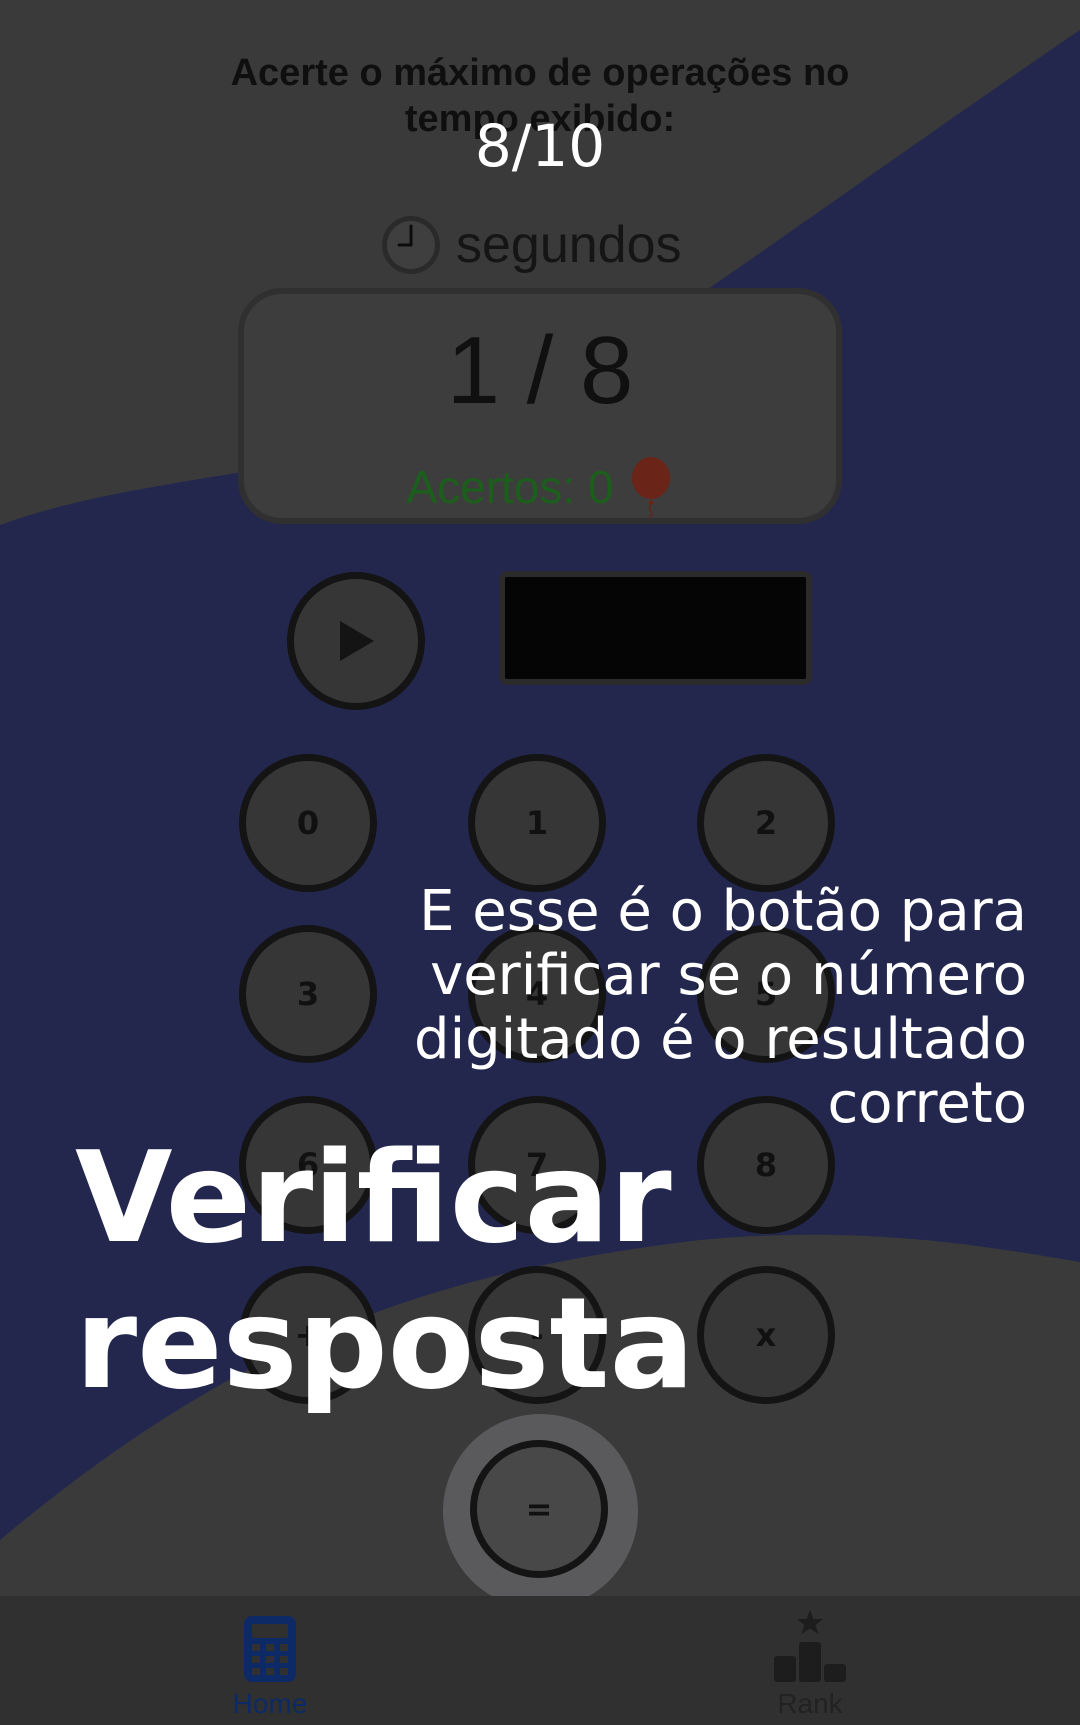 Image resolution: width=1080 pixels, height=1725 pixels. What do you see at coordinates (766, 823) in the screenshot?
I see `key-2-button: 2` at bounding box center [766, 823].